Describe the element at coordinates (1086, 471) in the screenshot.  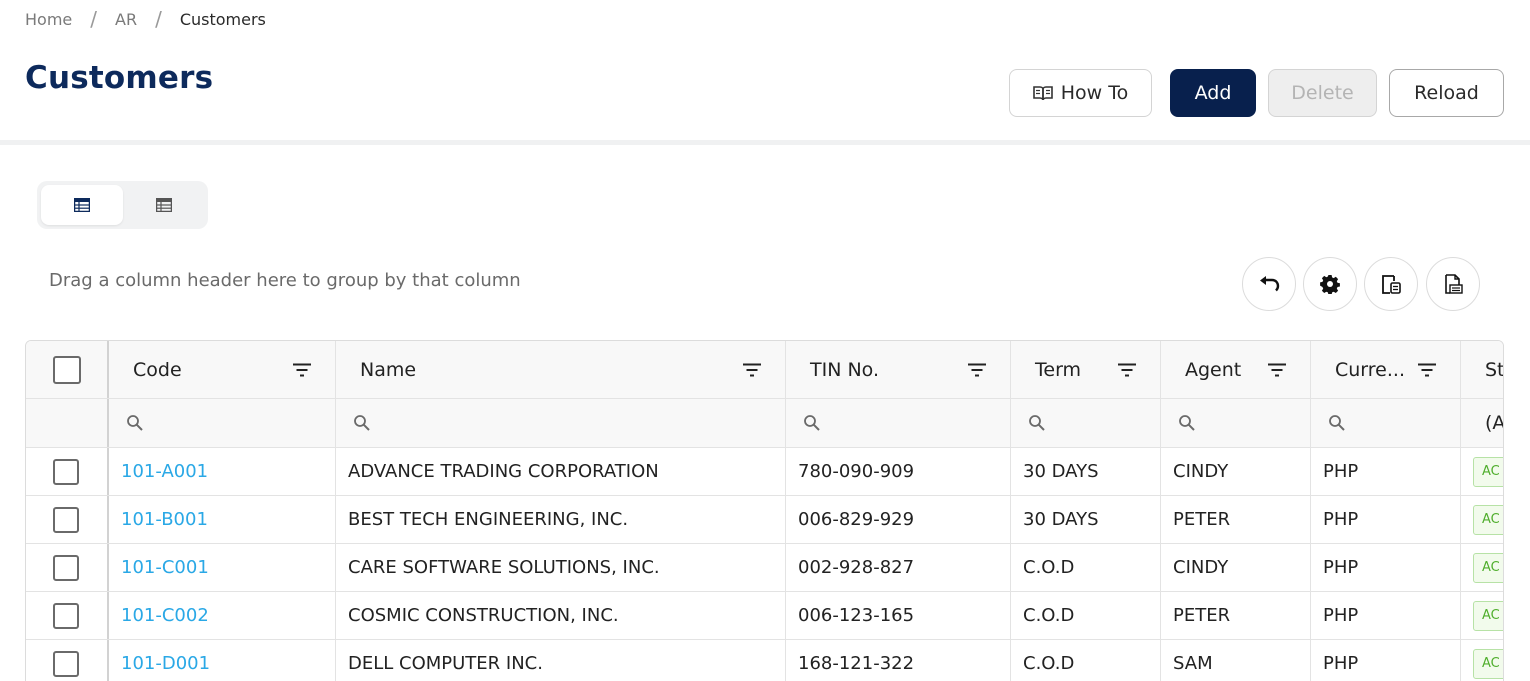
I see `term-cell: 30 DAYS` at that location.